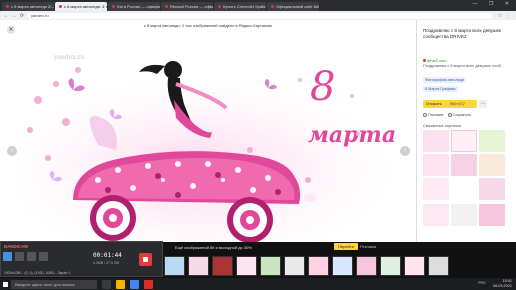  I want to click on address-bar: ← → ⟳ yandex.ru ☆ ⋮, so click(258, 15).